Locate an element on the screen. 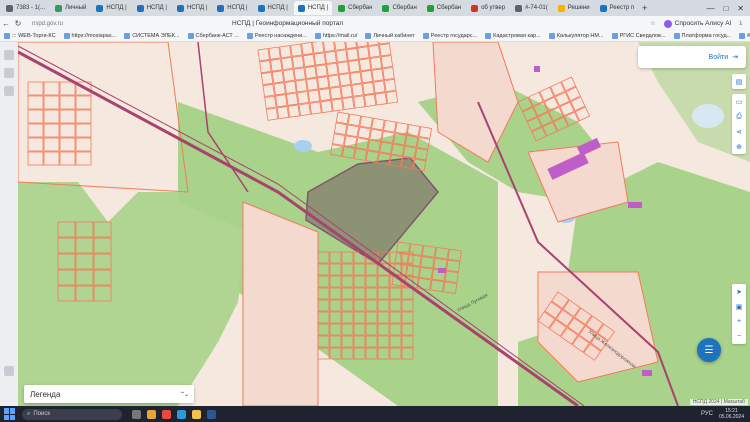 The image size is (750, 422). browser-tab: Личный is located at coordinates (70, 8).